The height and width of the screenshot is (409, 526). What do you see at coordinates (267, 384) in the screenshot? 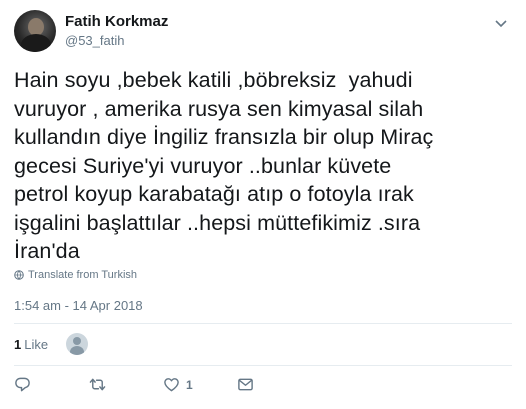
I see `direct-message-button` at bounding box center [267, 384].